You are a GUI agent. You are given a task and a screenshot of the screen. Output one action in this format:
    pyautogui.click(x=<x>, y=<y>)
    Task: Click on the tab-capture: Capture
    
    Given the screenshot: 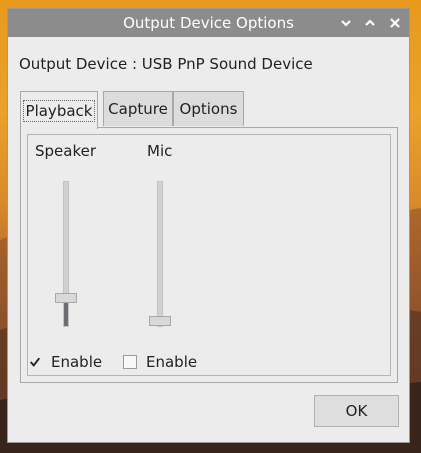 What is the action you would take?
    pyautogui.click(x=138, y=108)
    